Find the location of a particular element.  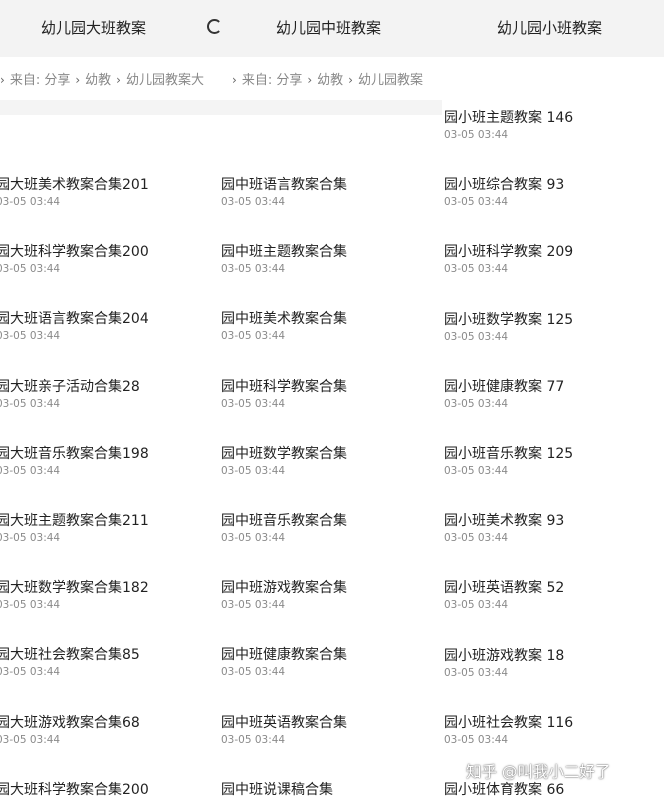

list-item: 园小班健康教案 77 03-05 03:44 is located at coordinates (504, 395).